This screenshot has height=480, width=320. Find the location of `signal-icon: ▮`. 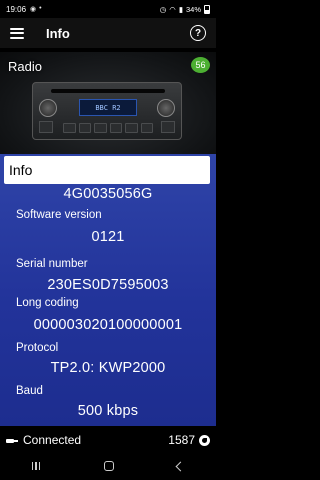

signal-icon: ▮ is located at coordinates (180, 9).